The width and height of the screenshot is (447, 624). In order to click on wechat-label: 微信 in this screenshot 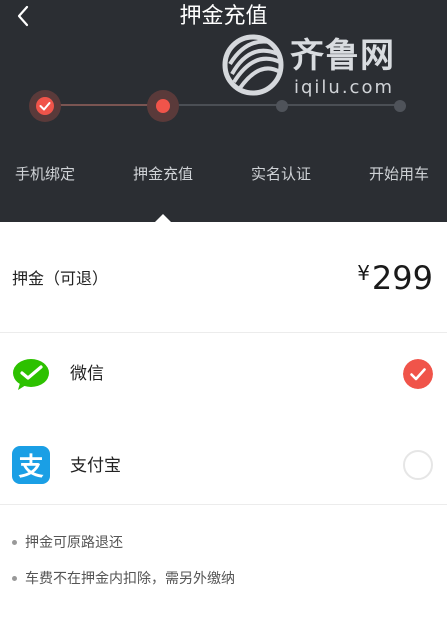, I will do `click(87, 374)`.